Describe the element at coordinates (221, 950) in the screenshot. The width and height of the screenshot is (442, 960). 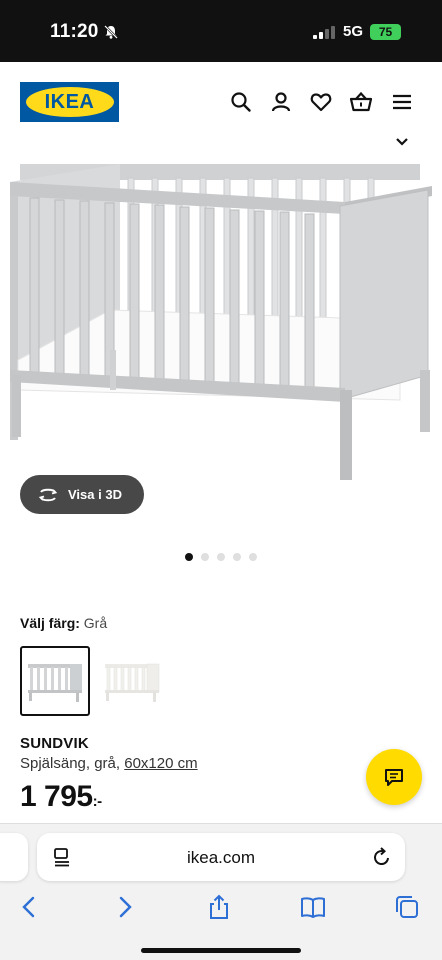
I see `home-indicator` at that location.